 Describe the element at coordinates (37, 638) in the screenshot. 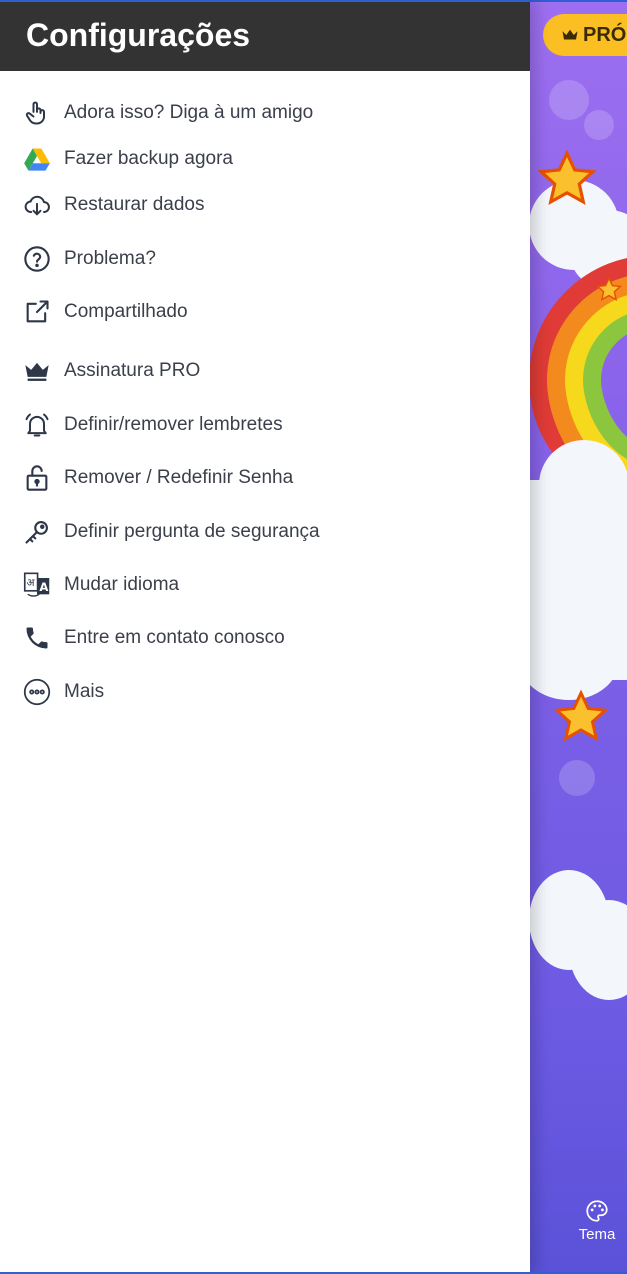

I see `phone-icon` at that location.